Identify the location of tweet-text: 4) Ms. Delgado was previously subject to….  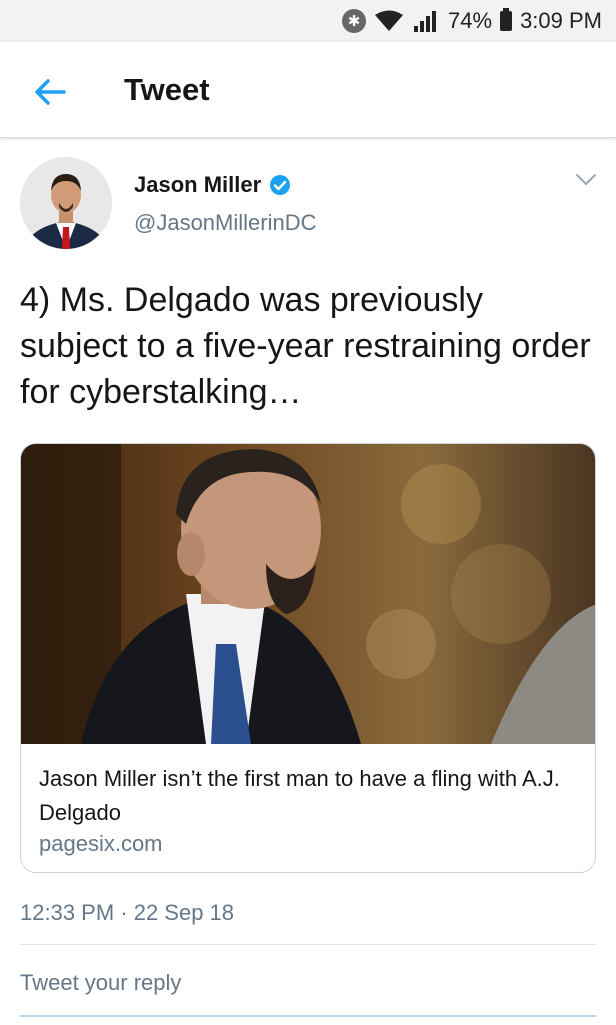
(305, 346).